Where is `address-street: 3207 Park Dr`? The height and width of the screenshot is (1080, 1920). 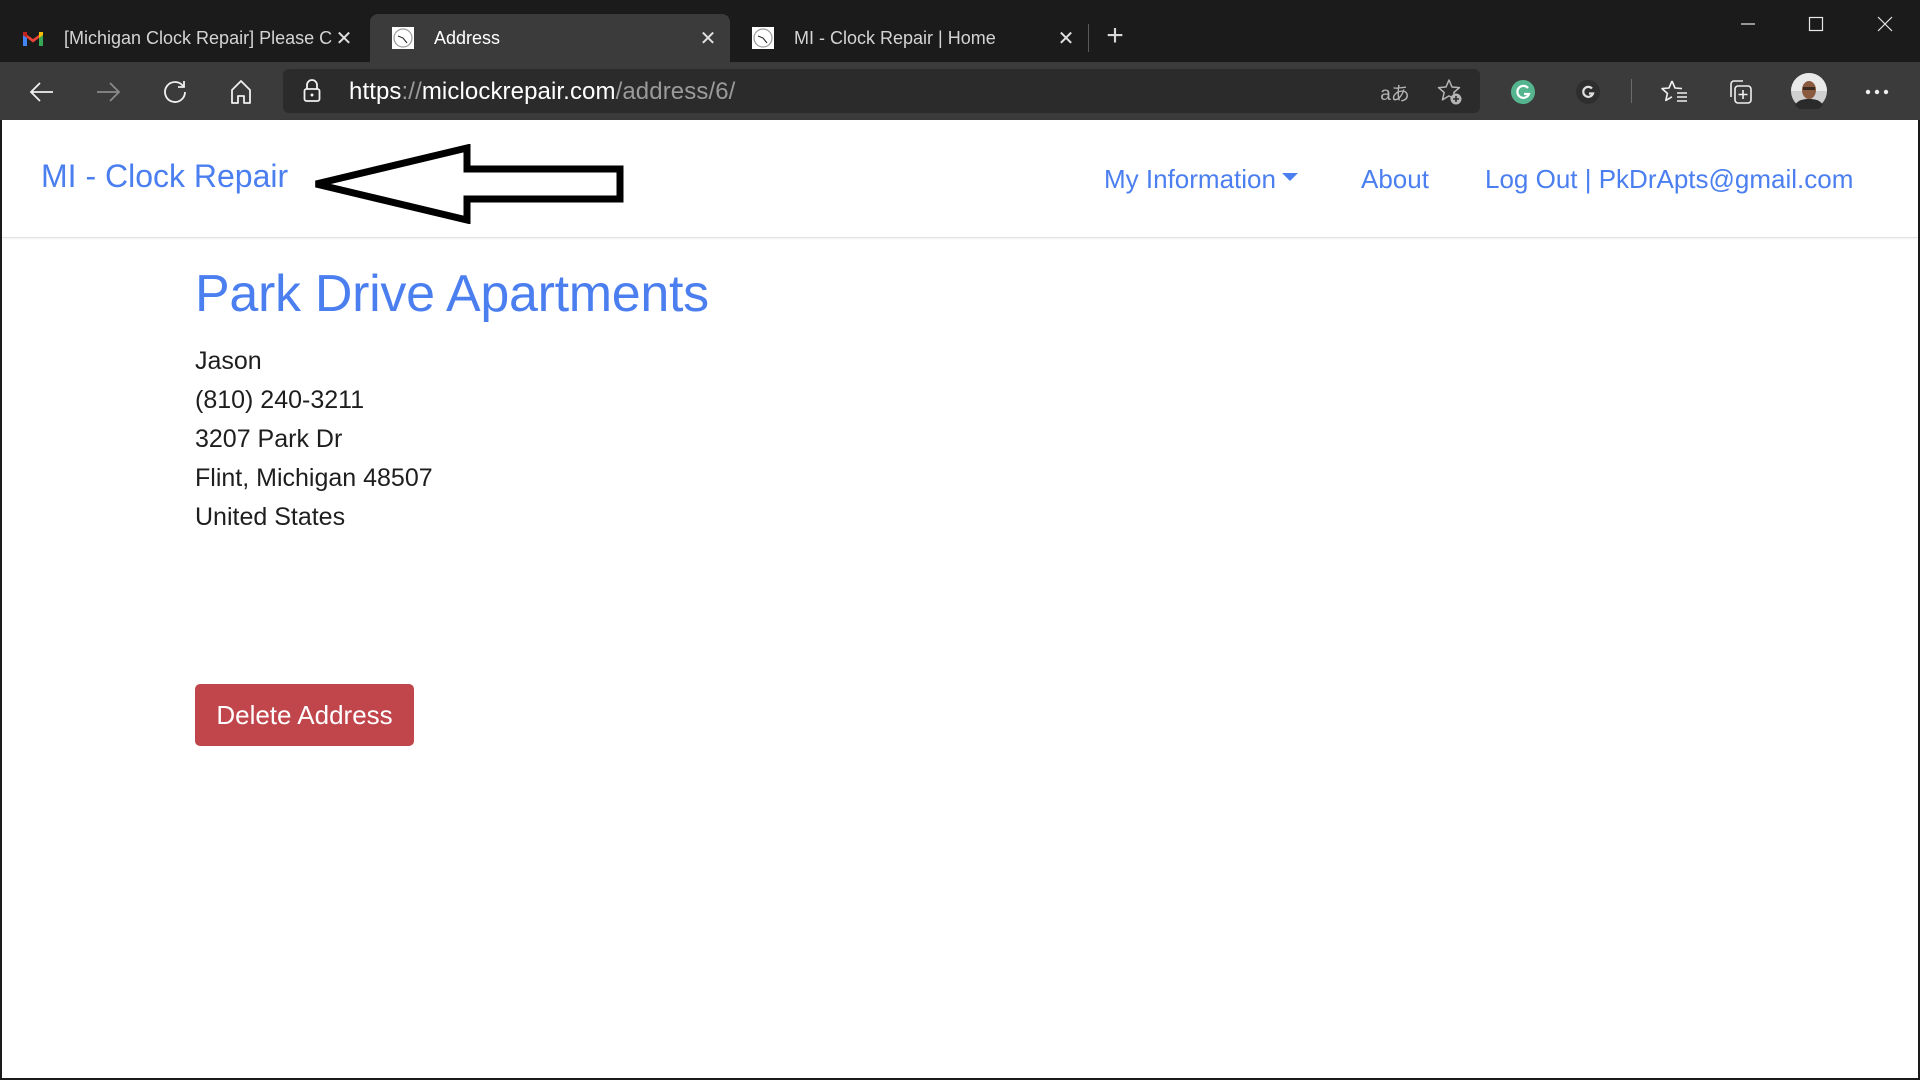 address-street: 3207 Park Dr is located at coordinates (269, 439).